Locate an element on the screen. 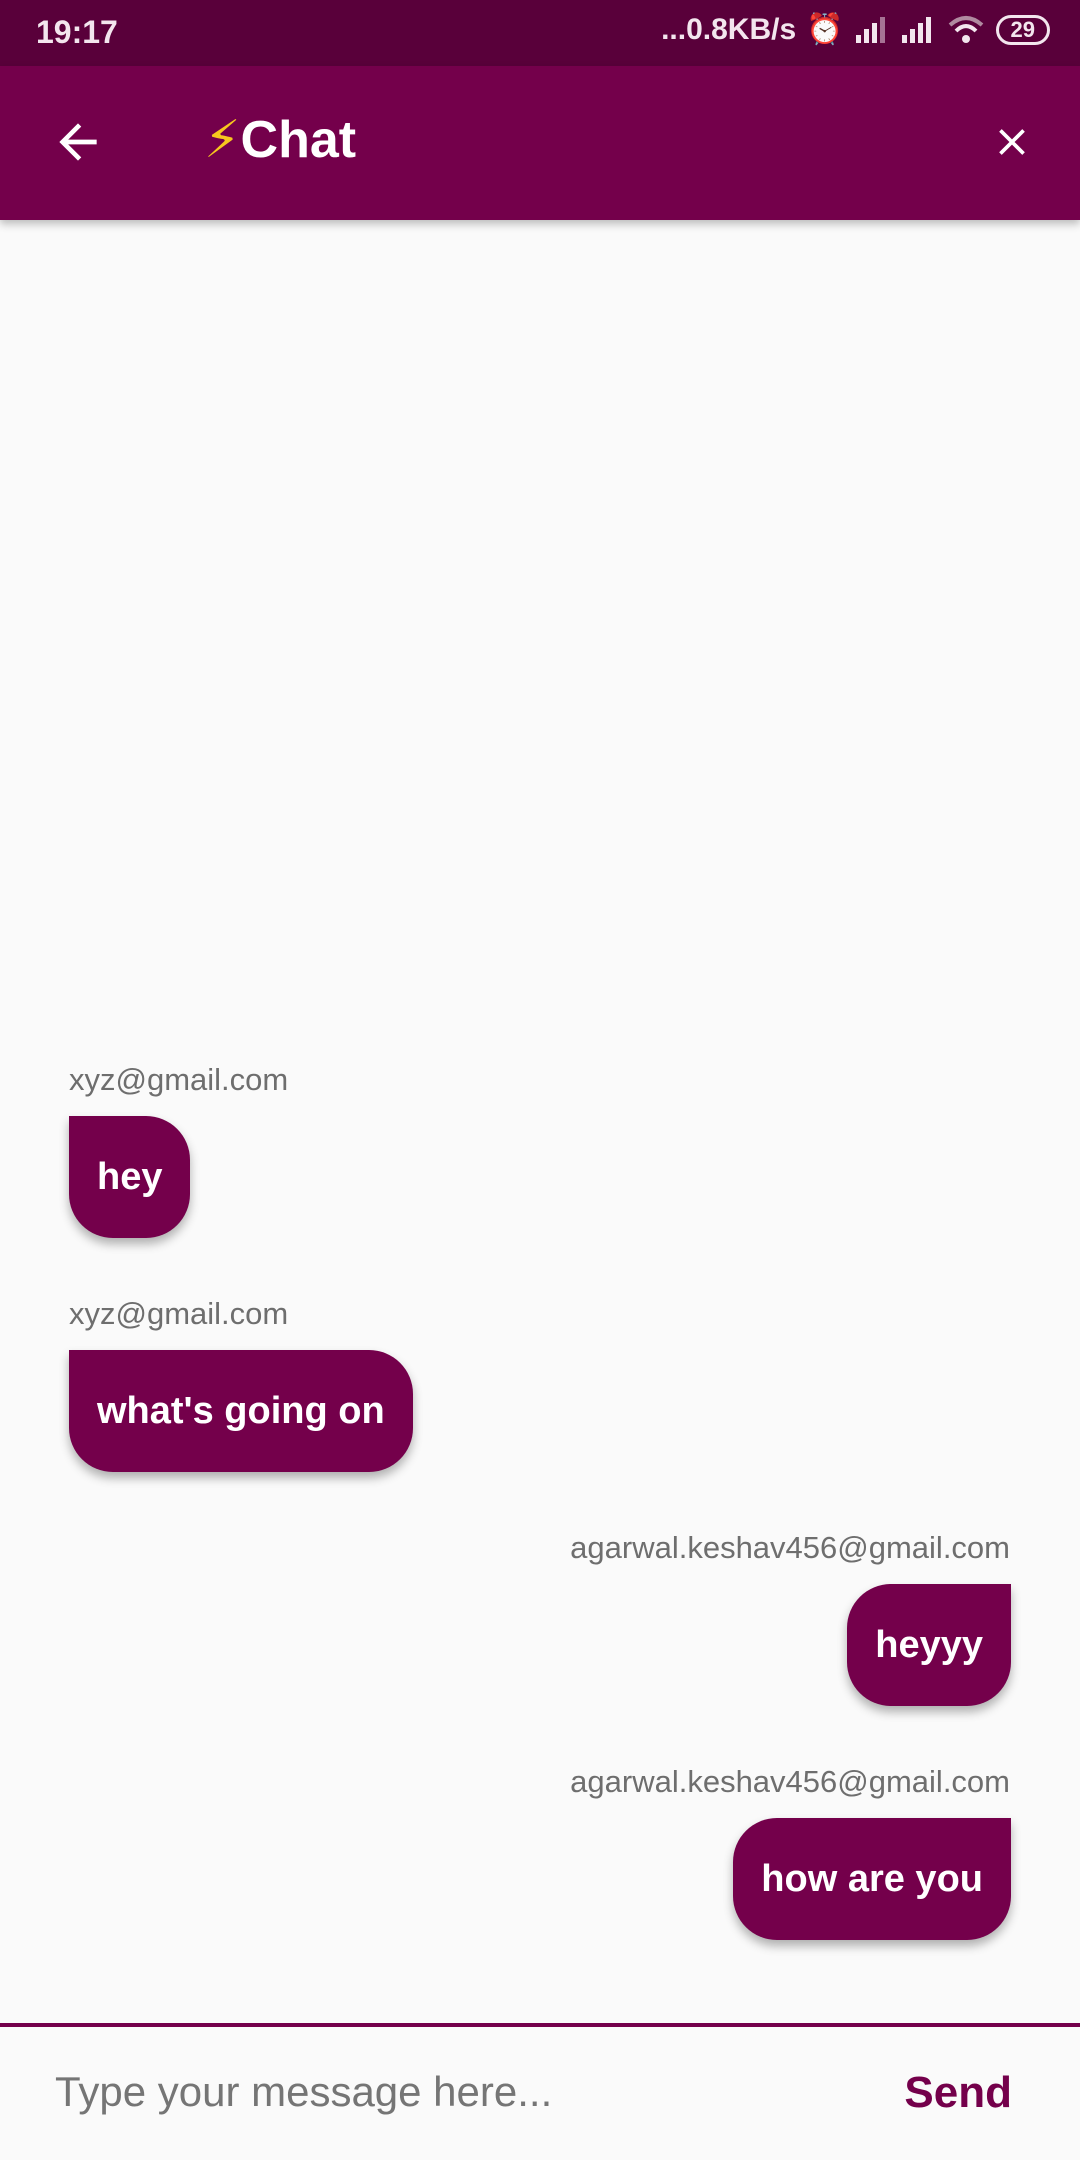  status-icons: ...0.8KB/s ⏰ 29 is located at coordinates (855, 29).